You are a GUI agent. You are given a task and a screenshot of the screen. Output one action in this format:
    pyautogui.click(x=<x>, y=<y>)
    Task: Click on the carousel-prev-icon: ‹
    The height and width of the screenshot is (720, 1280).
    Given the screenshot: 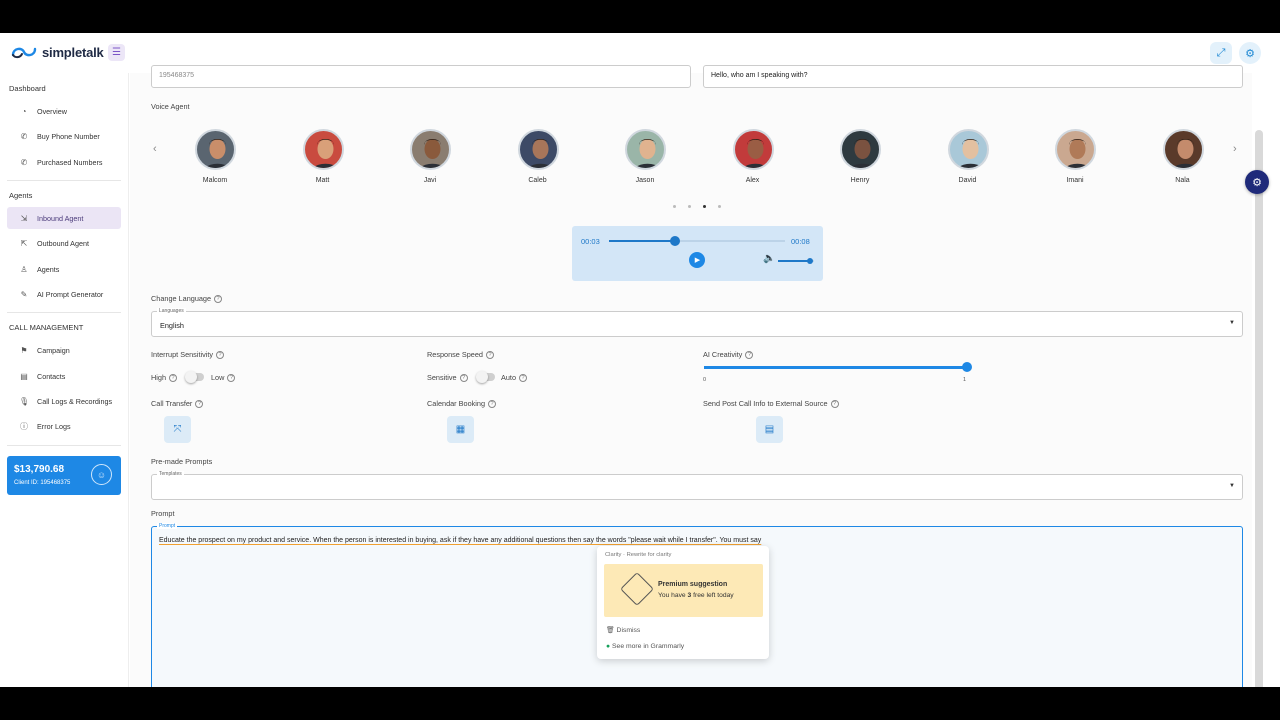 What is the action you would take?
    pyautogui.click(x=155, y=149)
    